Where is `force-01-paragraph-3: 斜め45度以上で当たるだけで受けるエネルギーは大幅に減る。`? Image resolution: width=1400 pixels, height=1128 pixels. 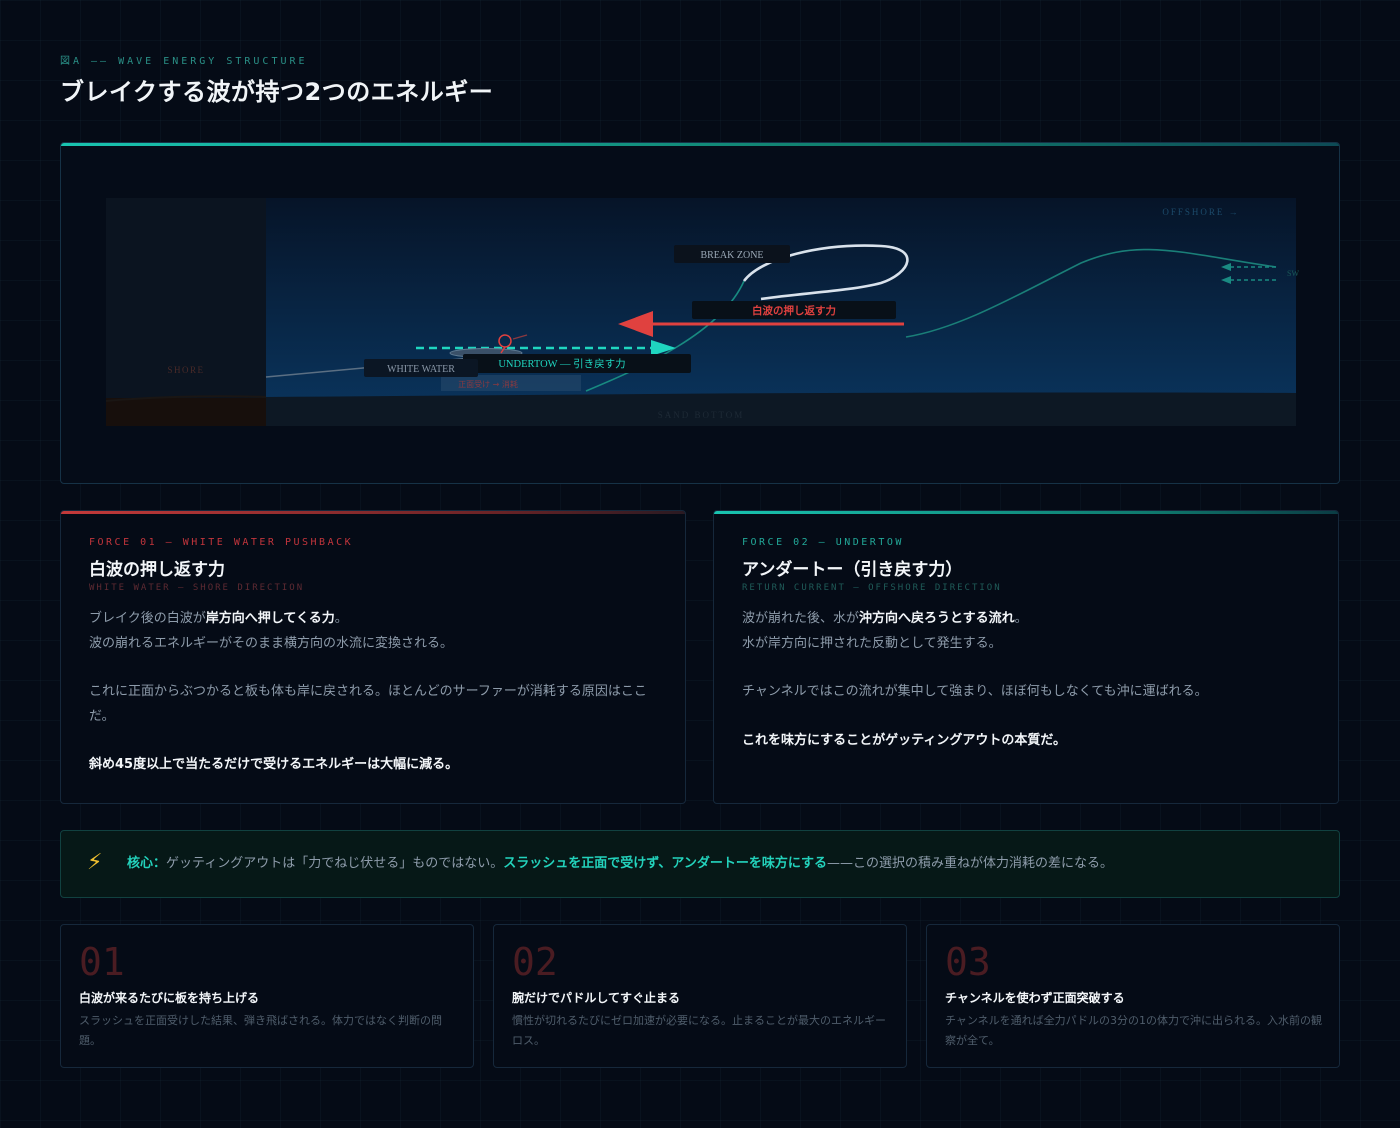
force-01-paragraph-3: 斜め45度以上で当たるだけで受けるエネルギーは大幅に減る。 is located at coordinates (274, 764).